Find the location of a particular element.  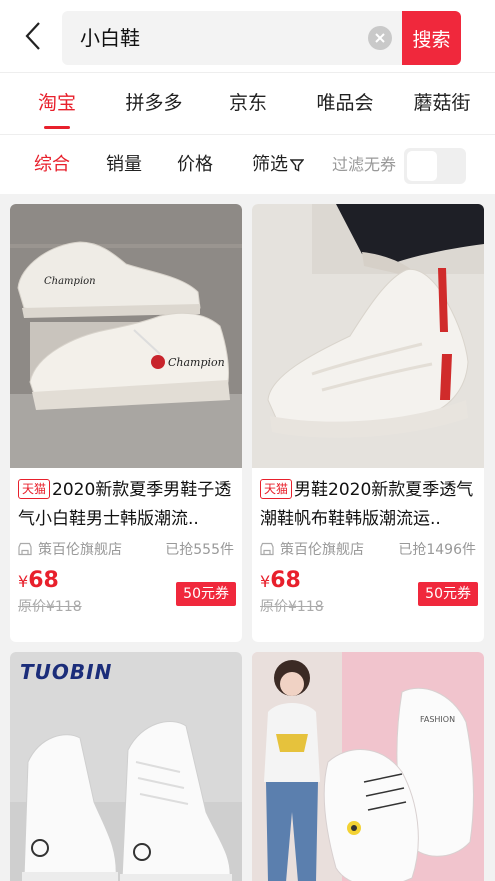

toggle-knob is located at coordinates (422, 166).